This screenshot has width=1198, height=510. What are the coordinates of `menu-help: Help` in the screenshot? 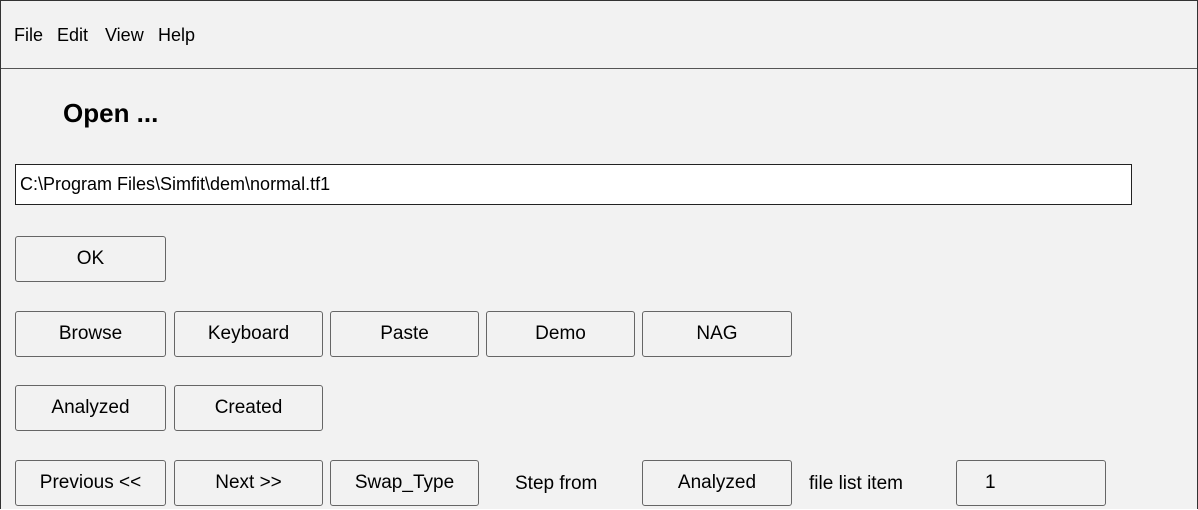 It's located at (176, 35).